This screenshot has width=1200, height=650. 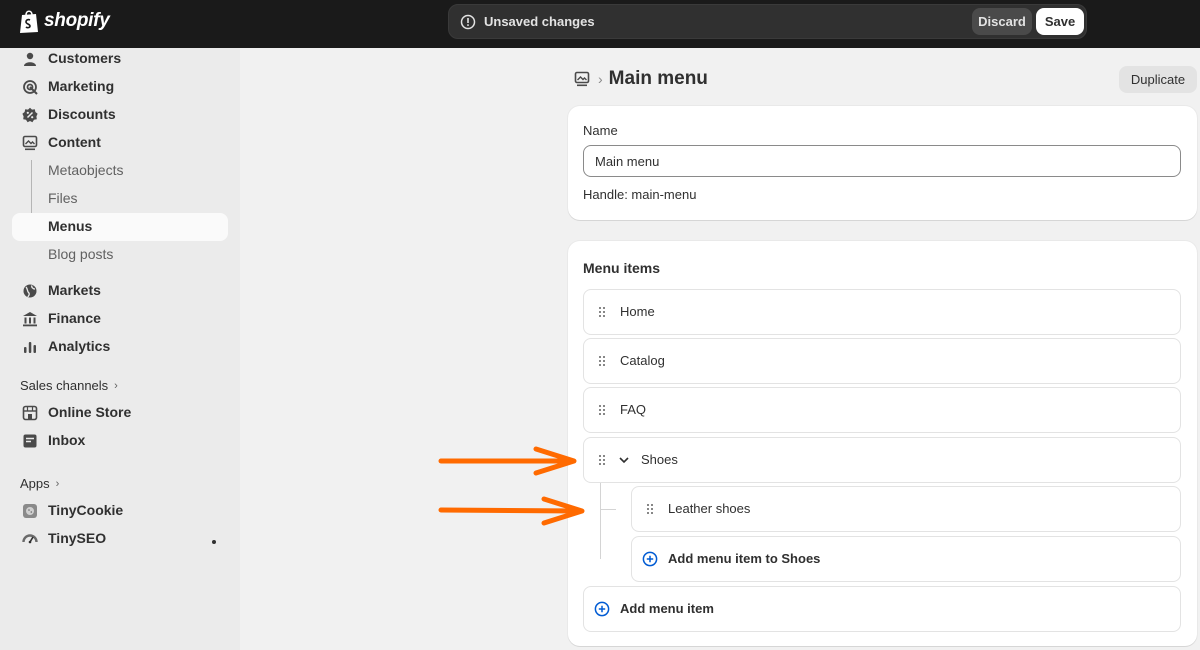 What do you see at coordinates (709, 508) in the screenshot?
I see `menu-item-label: Leather shoes` at bounding box center [709, 508].